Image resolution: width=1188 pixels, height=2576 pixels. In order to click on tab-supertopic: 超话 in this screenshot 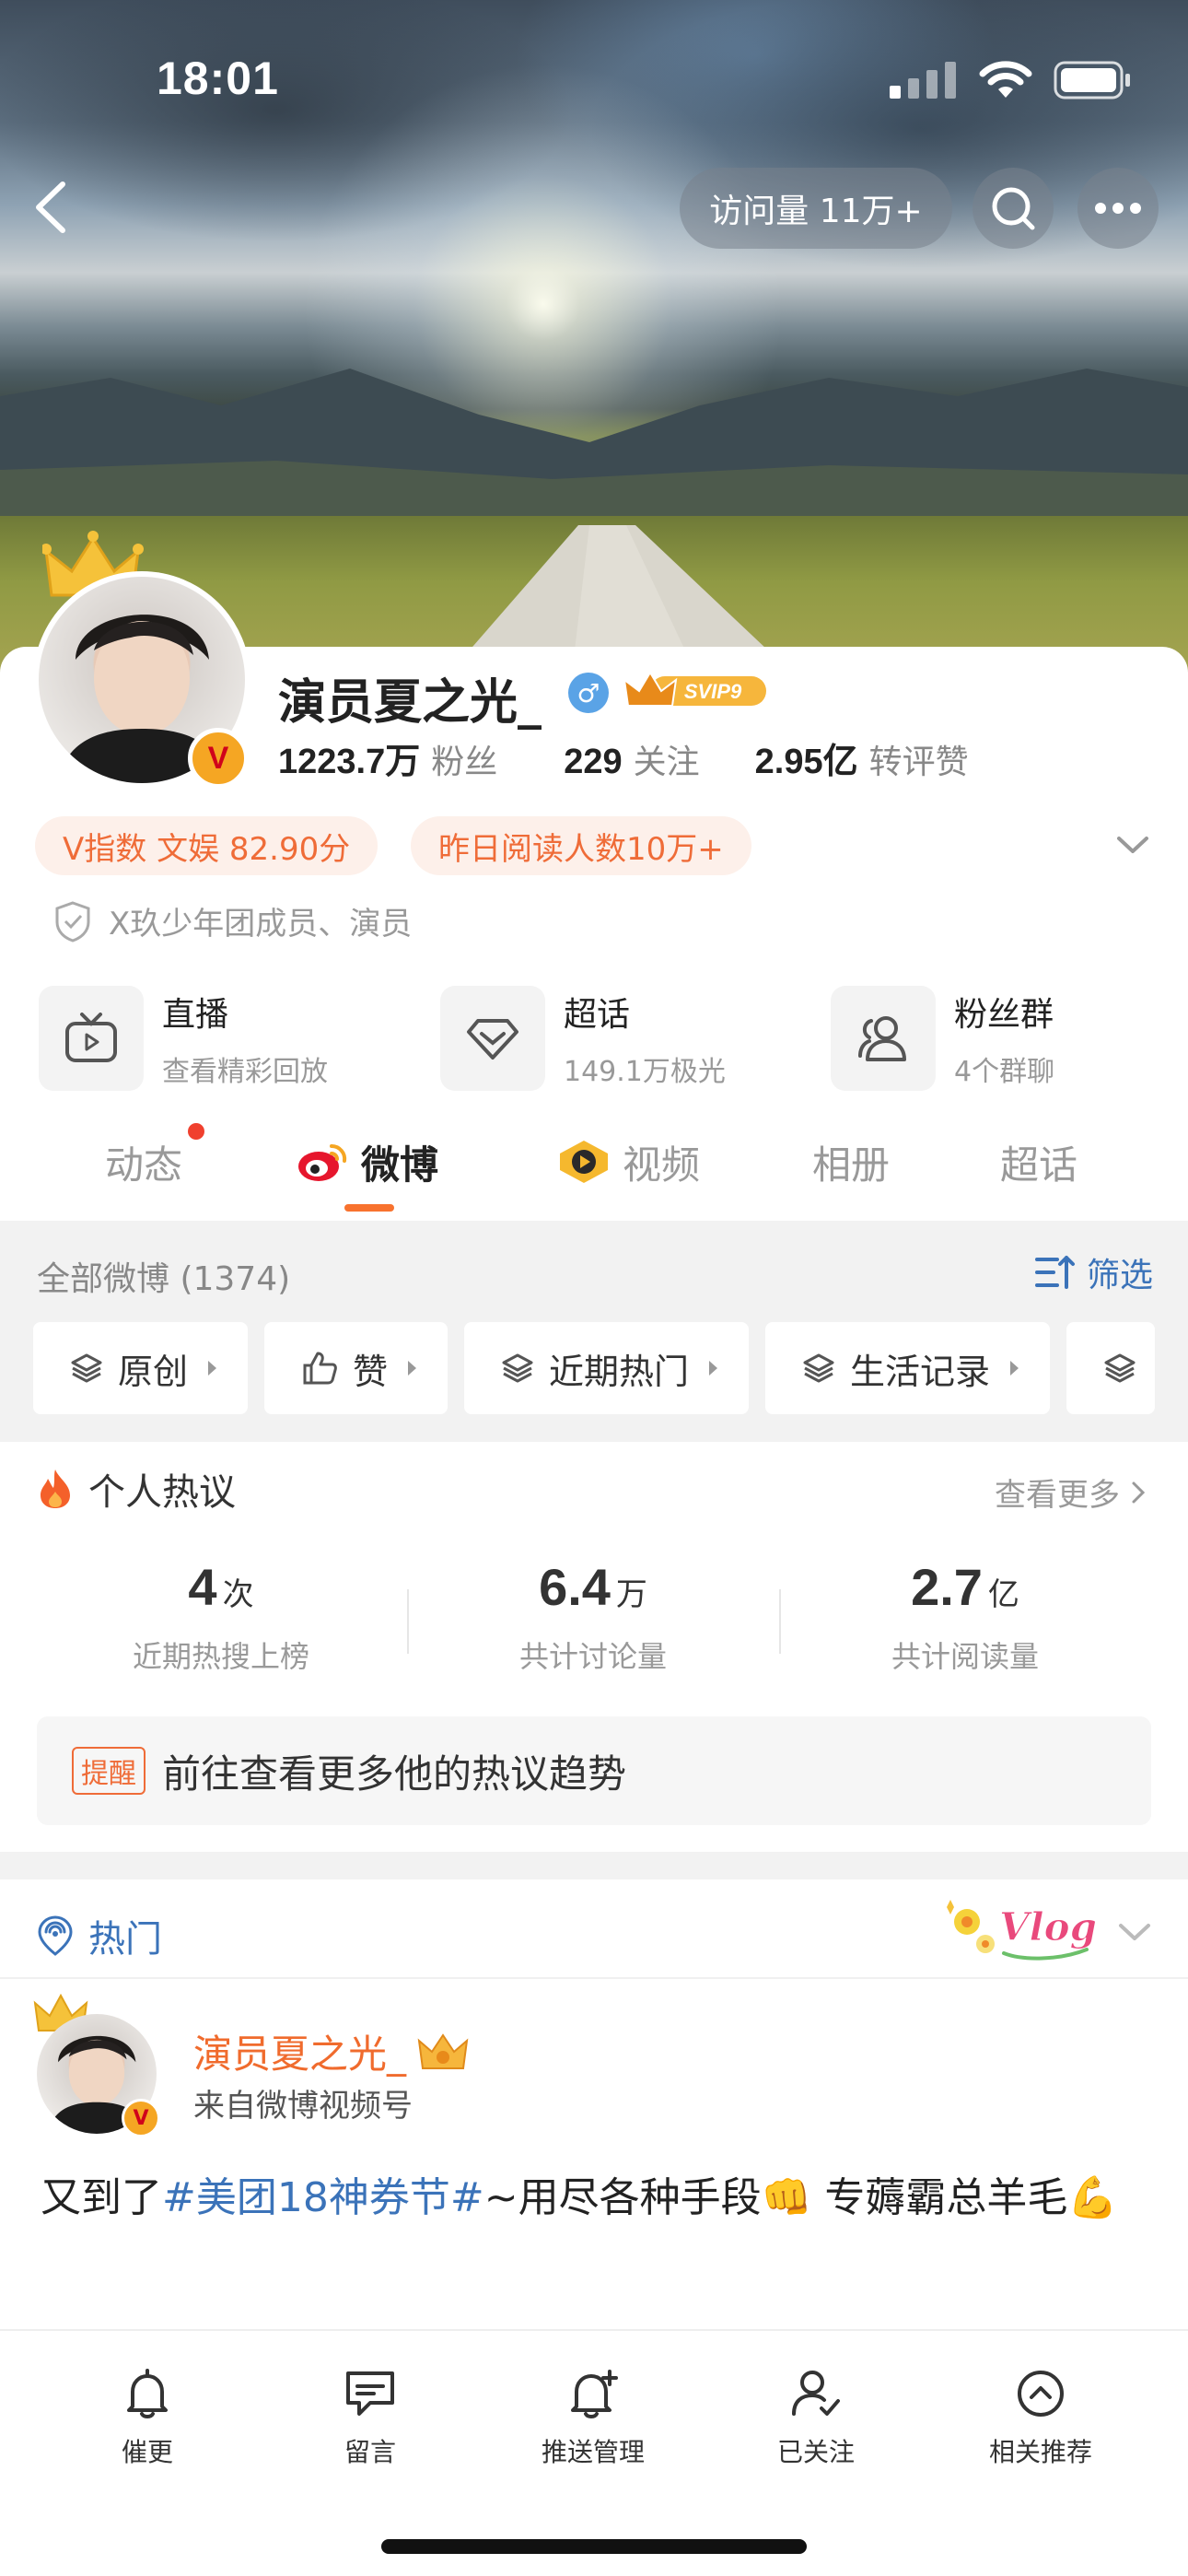, I will do `click(1038, 1162)`.